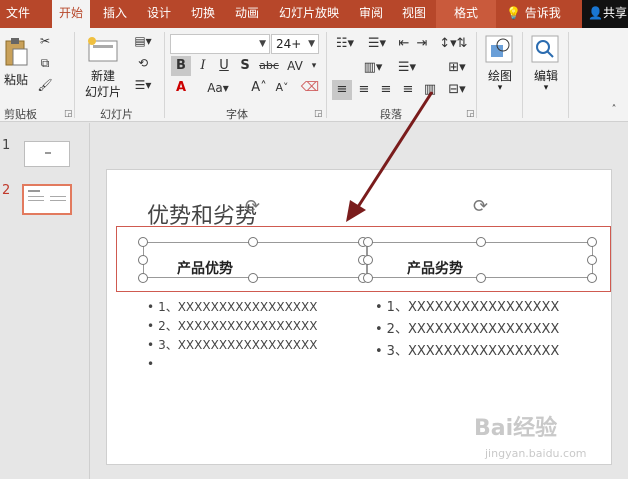 The image size is (628, 479). Describe the element at coordinates (516, 428) in the screenshot. I see `watermark: Bai经验` at that location.